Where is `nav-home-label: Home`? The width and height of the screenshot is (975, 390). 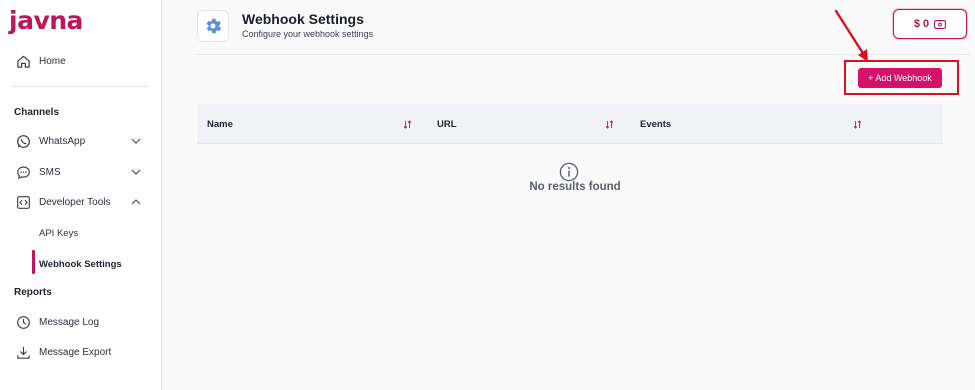 nav-home-label: Home is located at coordinates (52, 61).